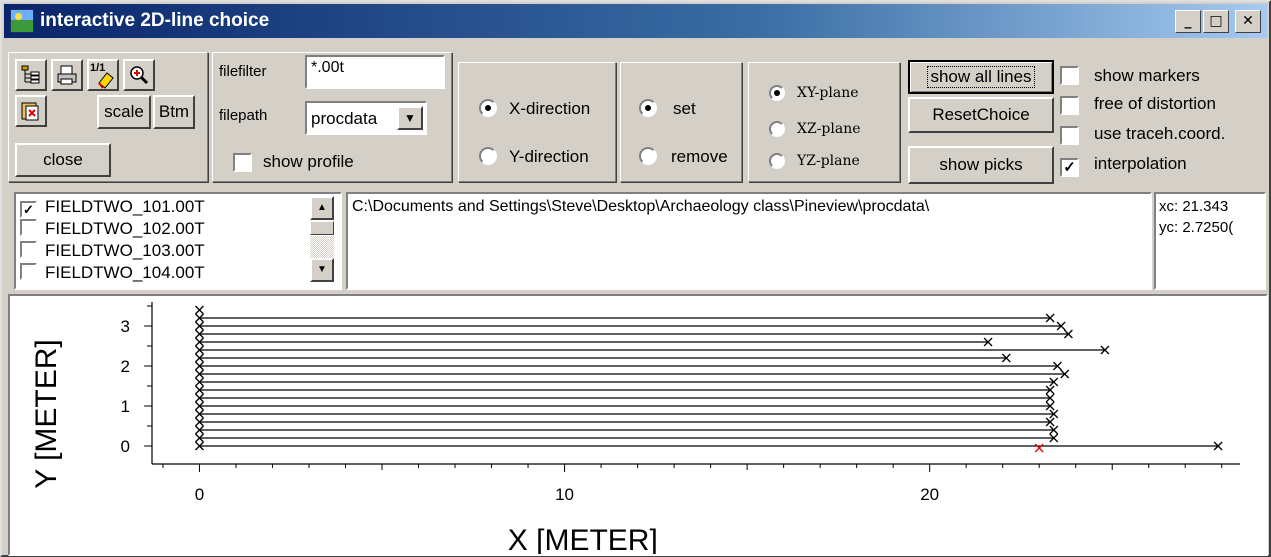 The height and width of the screenshot is (557, 1271). What do you see at coordinates (1140, 163) in the screenshot?
I see `interpolation-label: interpolation` at bounding box center [1140, 163].